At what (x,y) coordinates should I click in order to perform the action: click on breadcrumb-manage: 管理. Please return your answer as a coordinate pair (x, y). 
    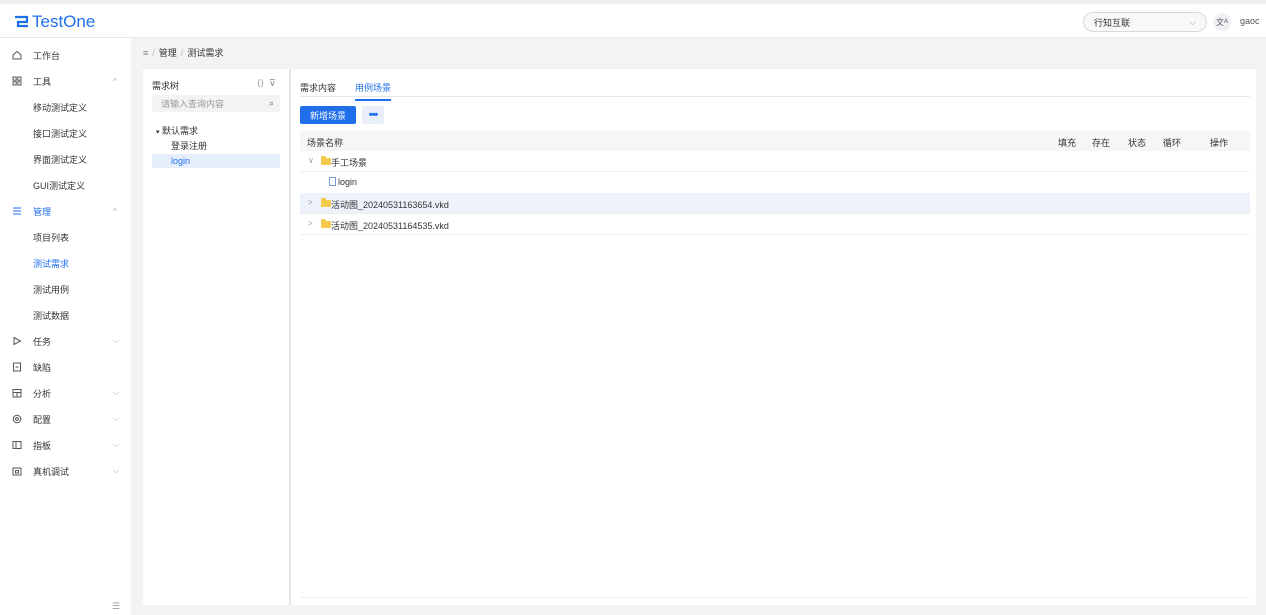
    Looking at the image, I should click on (168, 52).